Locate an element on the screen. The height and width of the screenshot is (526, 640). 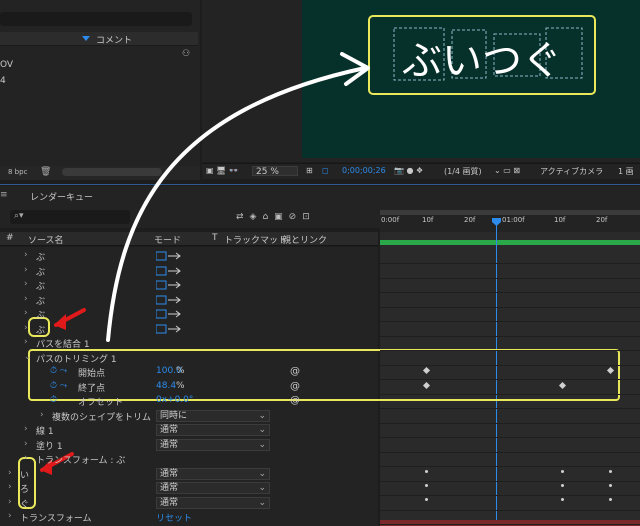
property-unit: % is located at coordinates (180, 386).